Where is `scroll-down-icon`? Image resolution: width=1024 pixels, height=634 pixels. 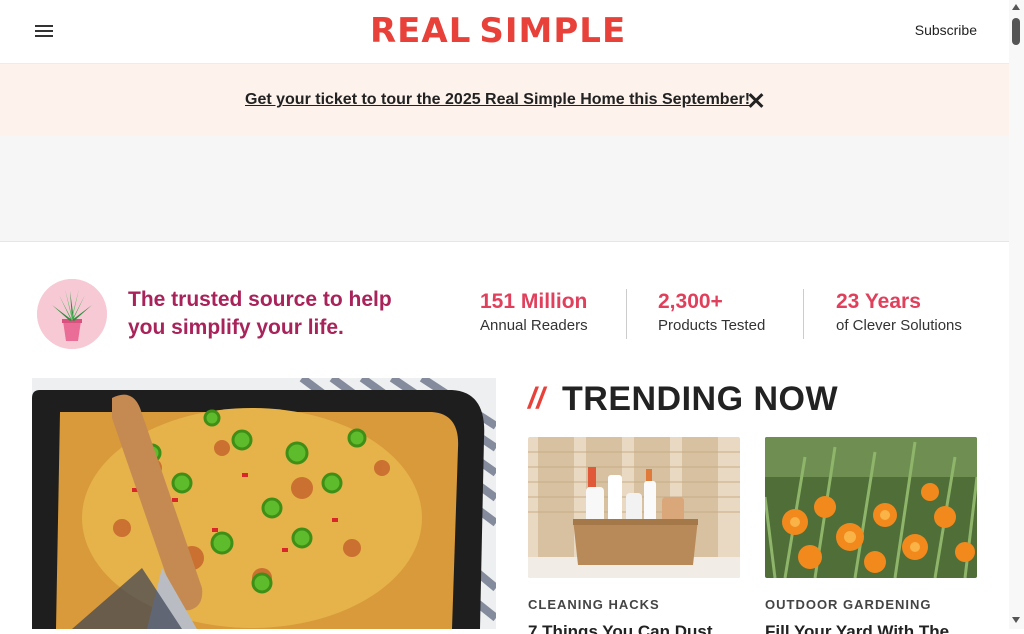
scroll-down-icon is located at coordinates (1016, 620).